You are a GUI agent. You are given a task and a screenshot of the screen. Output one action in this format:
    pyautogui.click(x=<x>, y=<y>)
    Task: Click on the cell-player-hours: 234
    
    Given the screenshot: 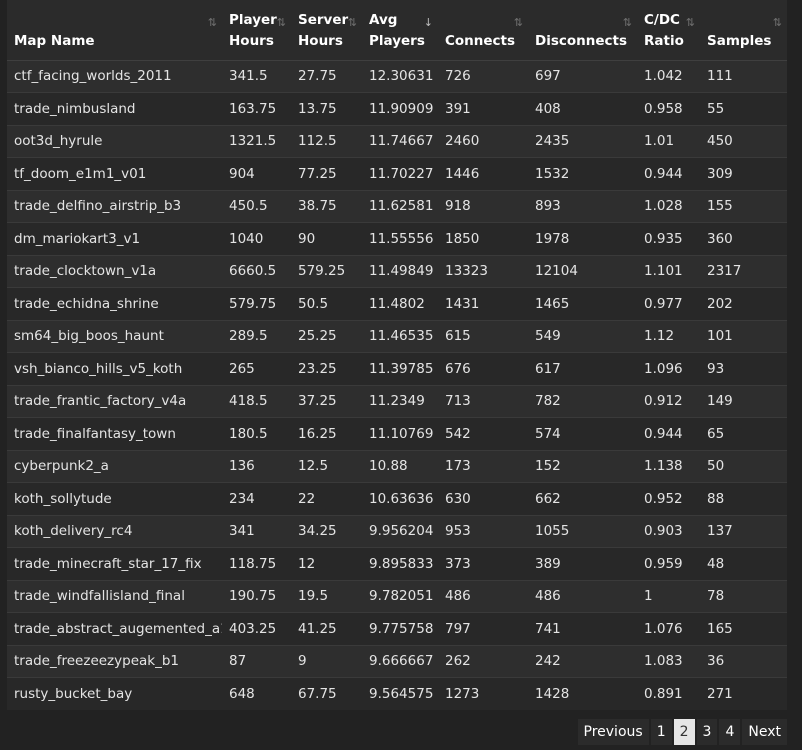 What is the action you would take?
    pyautogui.click(x=256, y=498)
    